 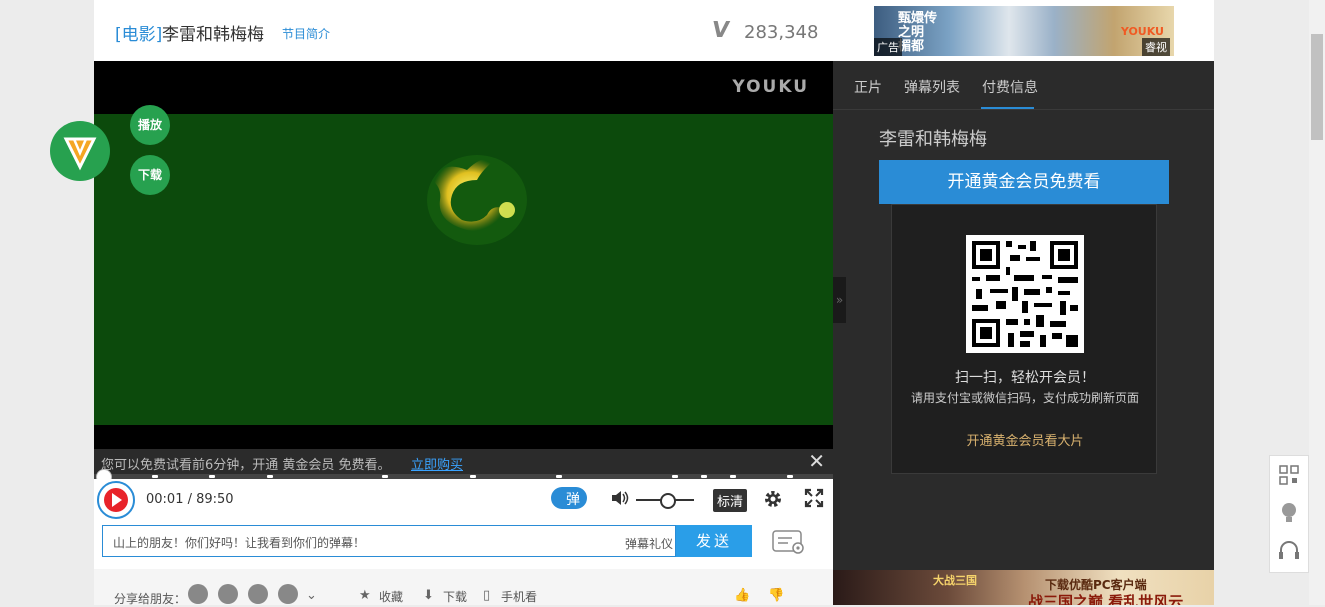 I want to click on play-triangle, so click(x=117, y=500).